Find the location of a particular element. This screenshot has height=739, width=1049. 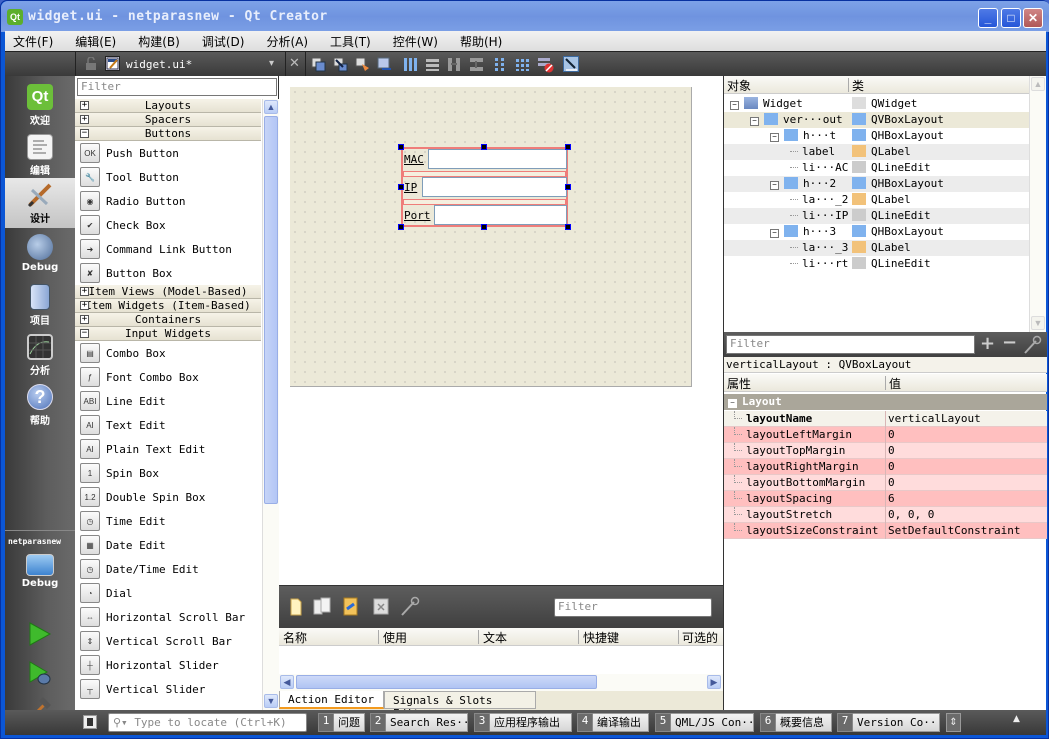

property-row: layoutLeftMargin 0 is located at coordinates (885, 435).